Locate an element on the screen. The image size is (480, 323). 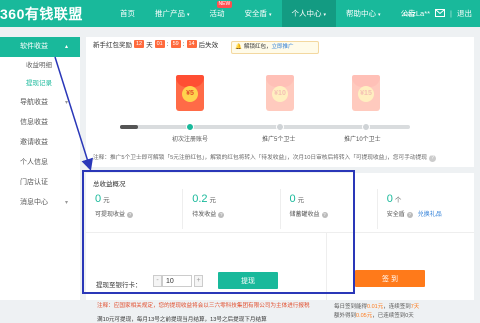
nav-activities: NEW 活动 is located at coordinates (217, 13).